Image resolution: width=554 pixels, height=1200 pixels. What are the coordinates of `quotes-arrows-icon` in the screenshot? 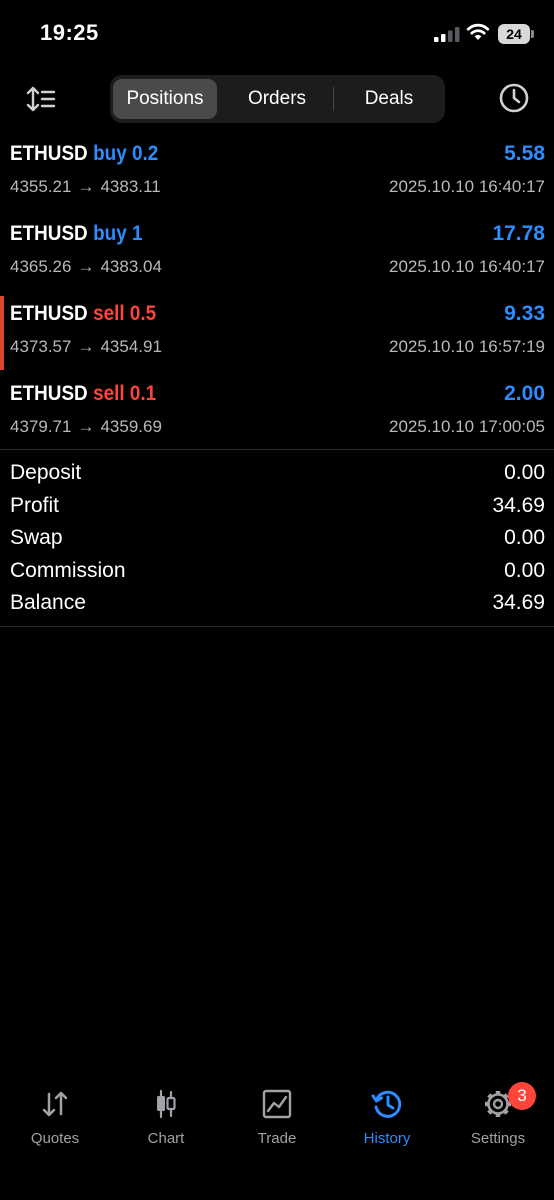 It's located at (55, 1104).